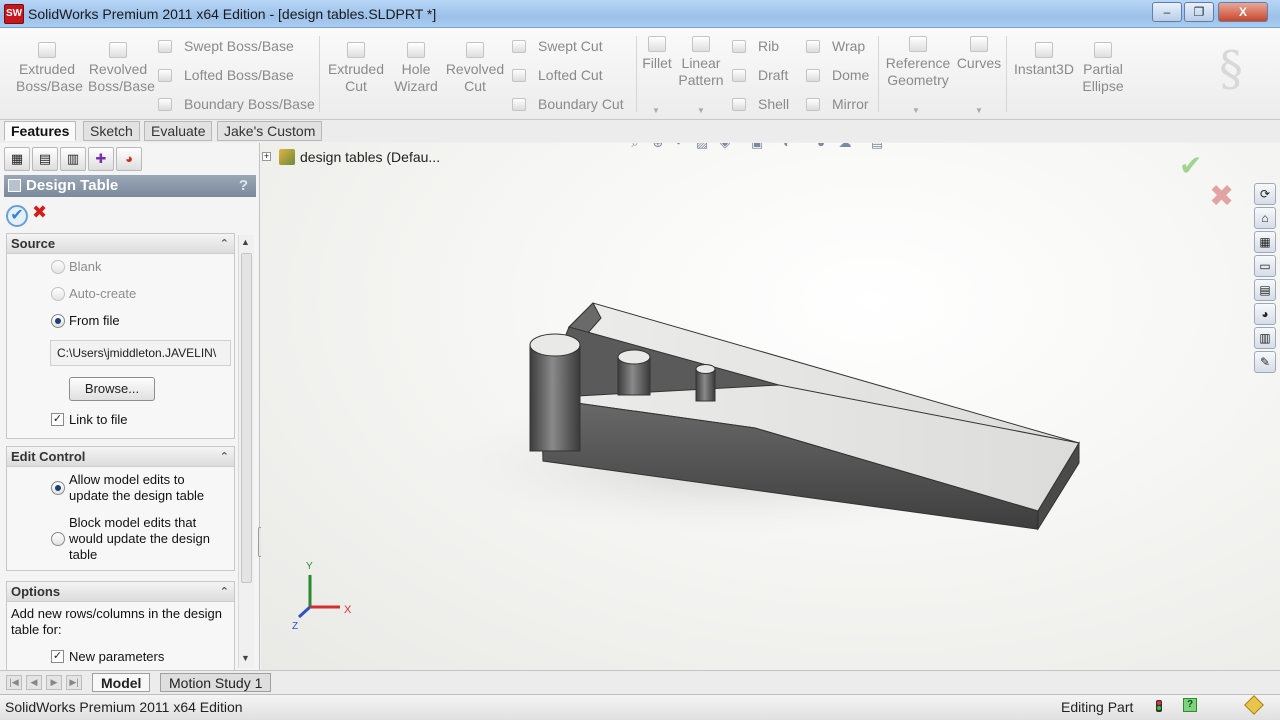 This screenshot has width=1280, height=720. I want to click on radio-from-file, so click(58, 321).